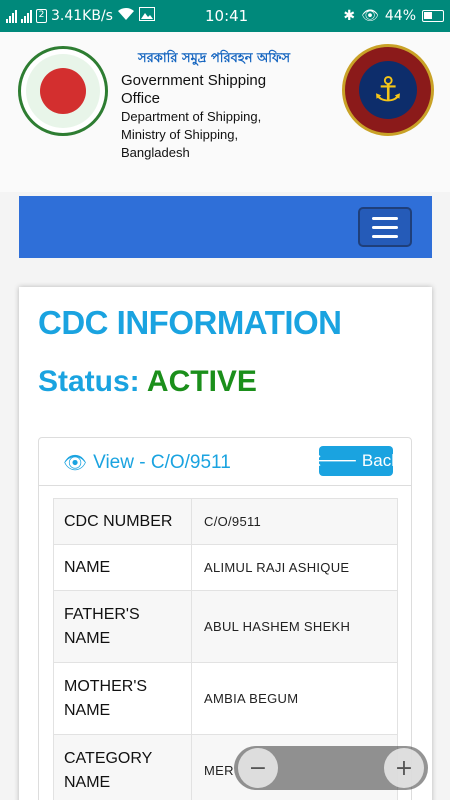 The height and width of the screenshot is (800, 450). I want to click on organization-name: Government Shipping Office, so click(194, 89).